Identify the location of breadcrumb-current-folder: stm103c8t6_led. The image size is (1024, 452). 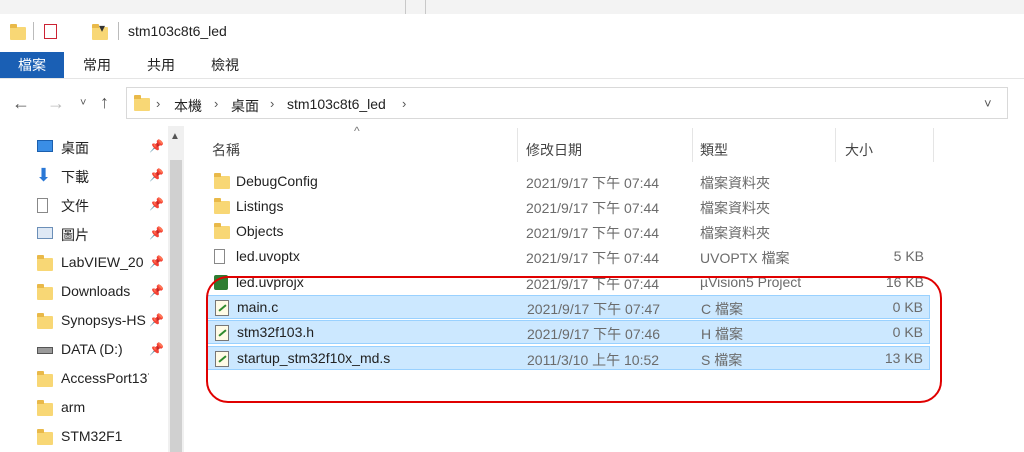
(336, 104).